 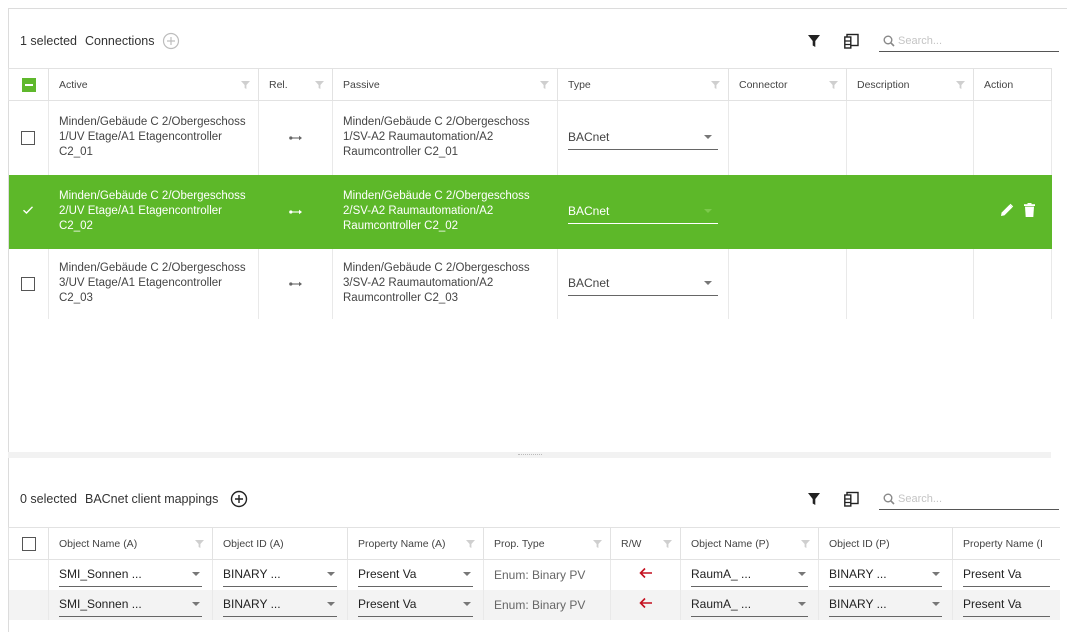 What do you see at coordinates (130, 543) in the screenshot?
I see `col-header-object-name-a: Object Name (A)` at bounding box center [130, 543].